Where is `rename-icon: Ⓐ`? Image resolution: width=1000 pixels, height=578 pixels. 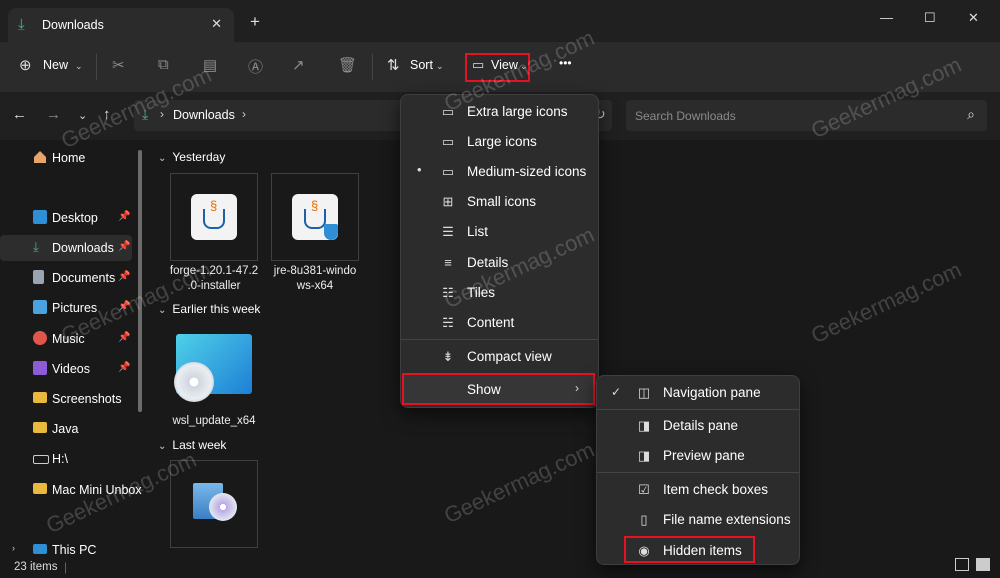
rename-icon: Ⓐ is located at coordinates (255, 66).